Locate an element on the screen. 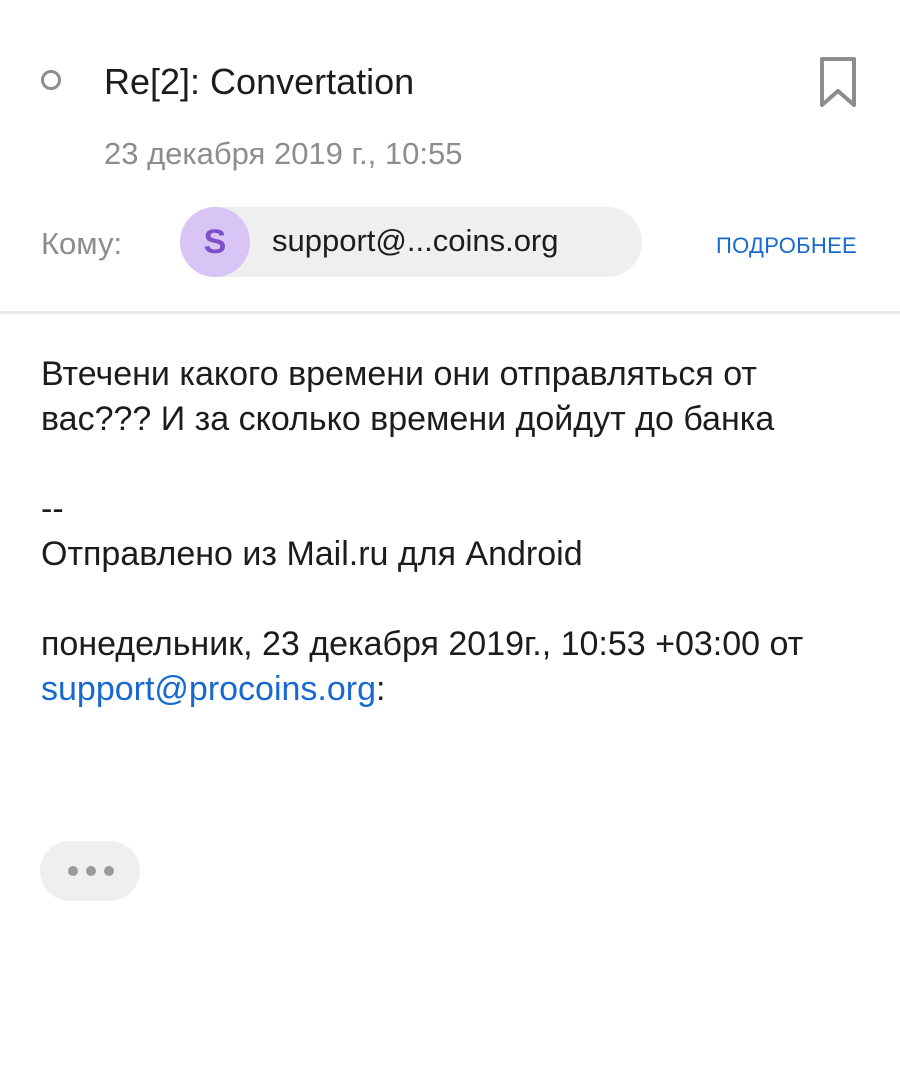  unread-toggle-icon is located at coordinates (51, 80).